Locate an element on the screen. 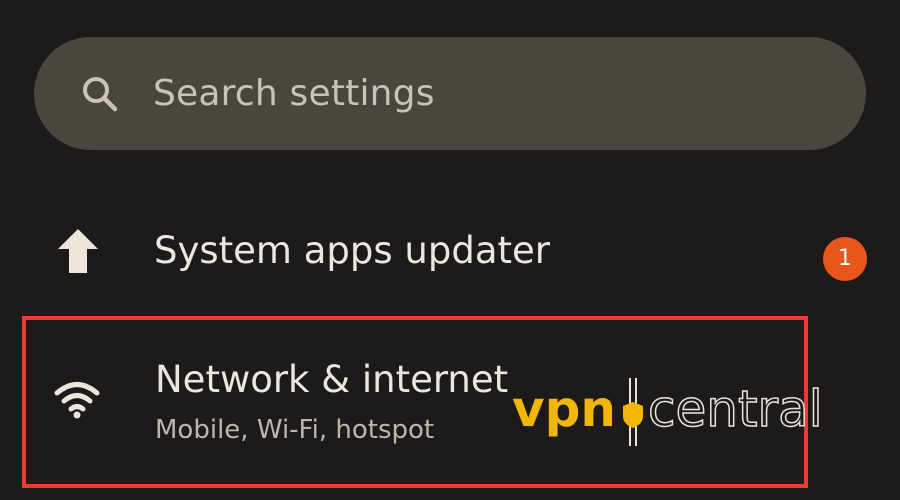 Image resolution: width=900 pixels, height=500 pixels. settings-item-subtitle: Mobile, Wi-Fi, hotspot is located at coordinates (295, 430).